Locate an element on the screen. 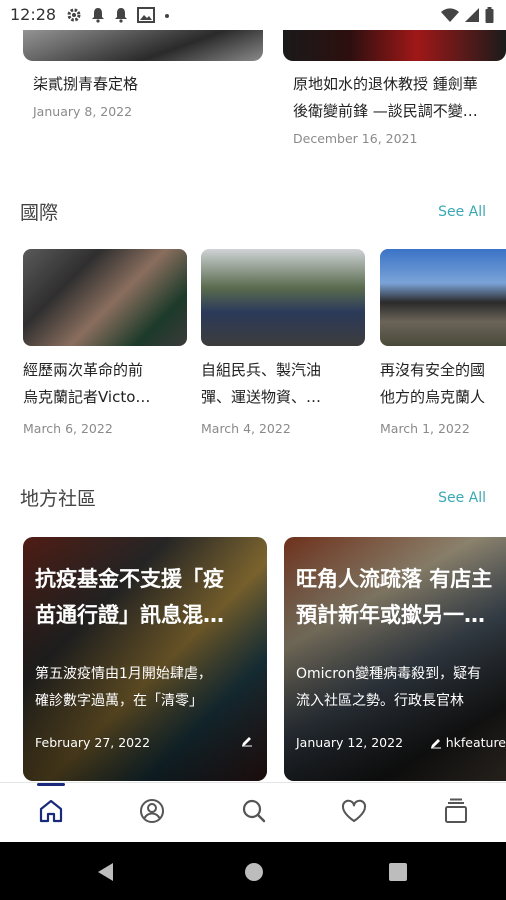 The height and width of the screenshot is (900, 506). system-navigation-bar is located at coordinates (253, 871).